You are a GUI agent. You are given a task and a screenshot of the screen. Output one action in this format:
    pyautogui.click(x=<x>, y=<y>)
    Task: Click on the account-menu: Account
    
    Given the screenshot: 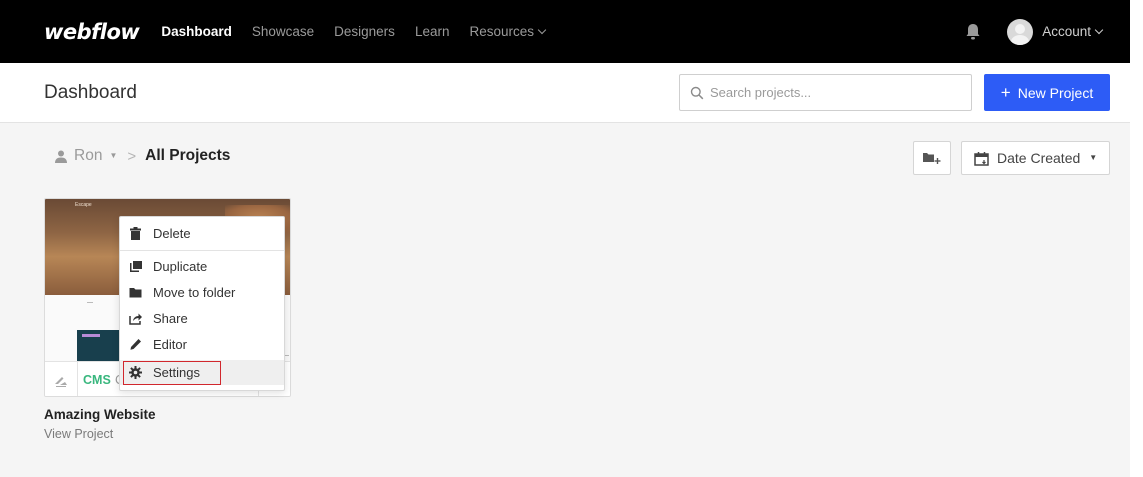 What is the action you would take?
    pyautogui.click(x=1073, y=31)
    